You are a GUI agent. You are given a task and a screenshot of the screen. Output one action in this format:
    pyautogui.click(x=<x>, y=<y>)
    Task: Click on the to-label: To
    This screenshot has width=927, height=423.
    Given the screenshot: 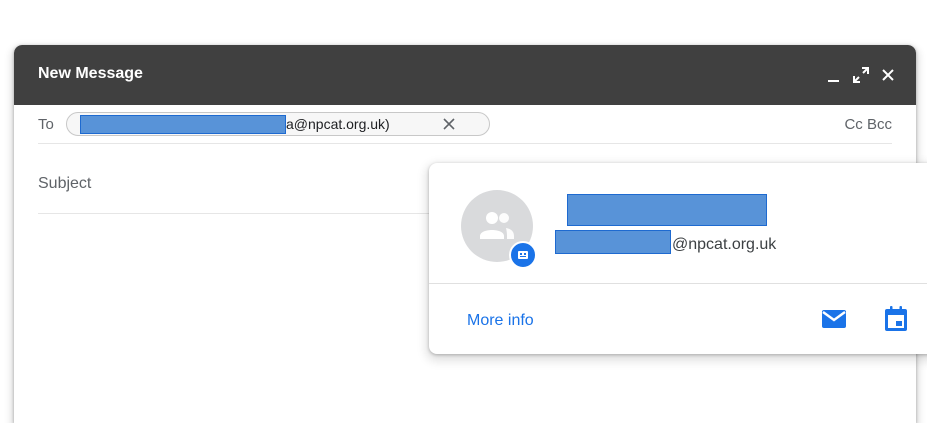 What is the action you would take?
    pyautogui.click(x=46, y=124)
    